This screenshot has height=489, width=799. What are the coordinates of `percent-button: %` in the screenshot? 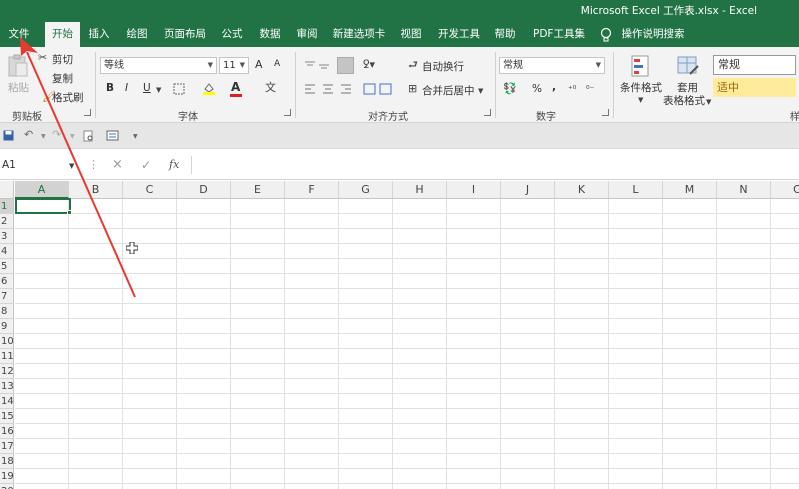 It's located at (537, 89).